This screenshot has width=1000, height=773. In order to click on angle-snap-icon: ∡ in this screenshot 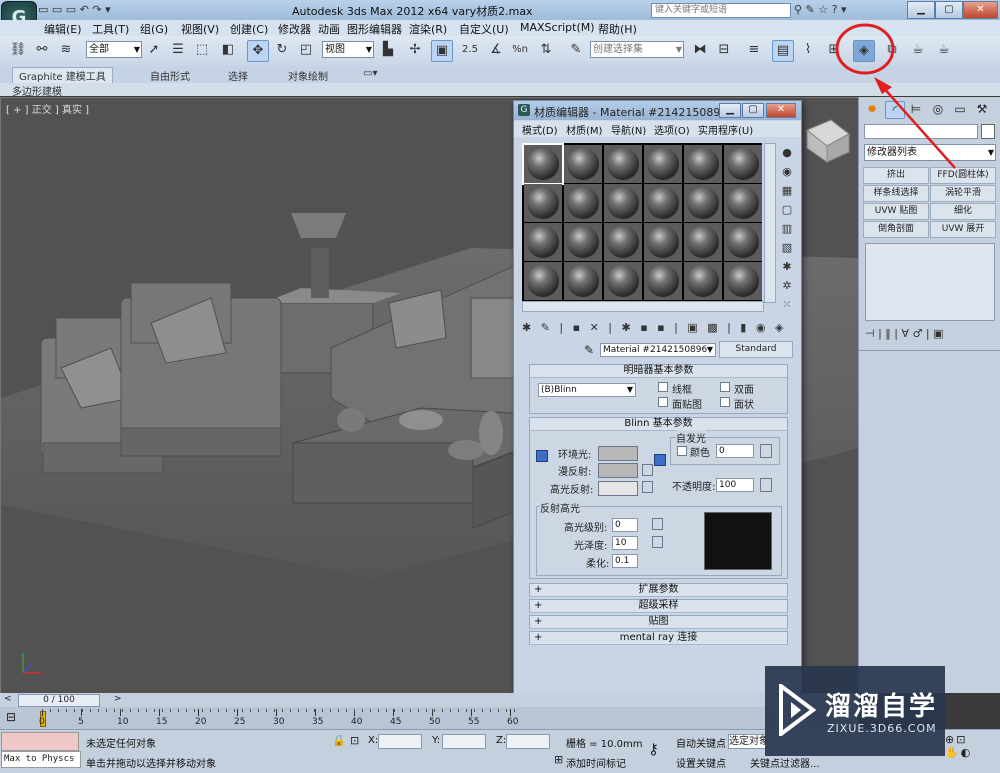, I will do `click(496, 50)`.